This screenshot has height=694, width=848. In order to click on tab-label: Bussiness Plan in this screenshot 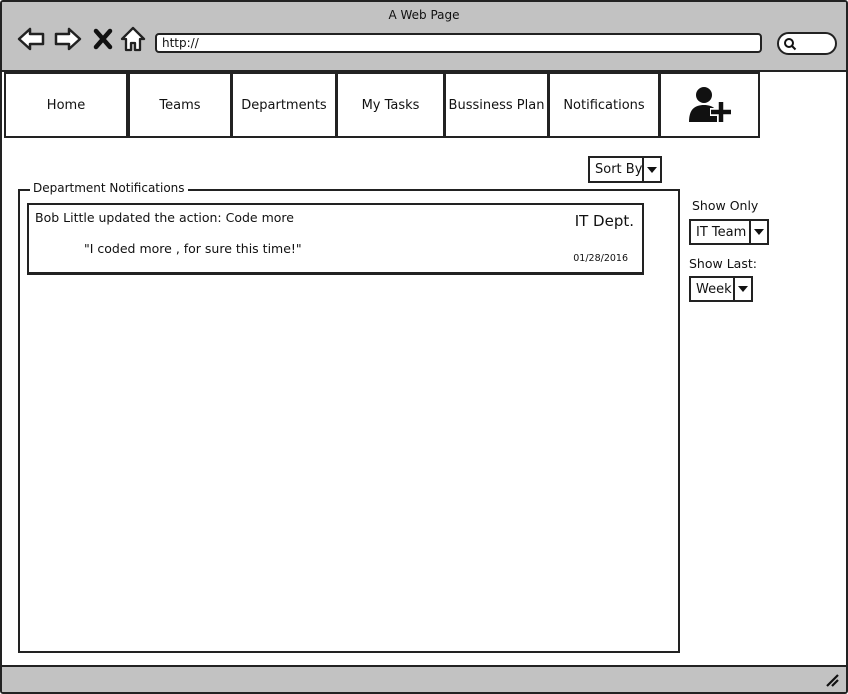, I will do `click(496, 105)`.